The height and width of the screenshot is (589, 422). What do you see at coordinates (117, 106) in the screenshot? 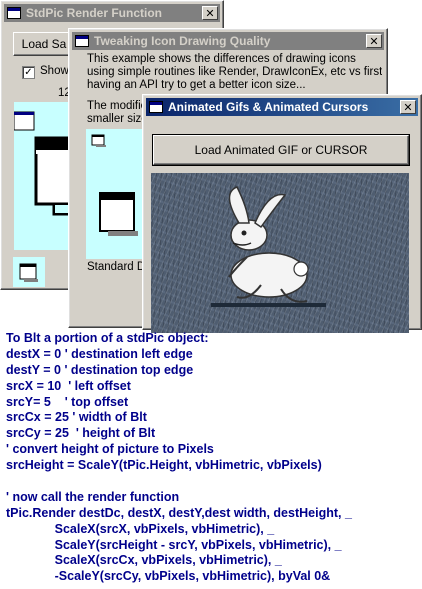
I see `modified-note: The modifie` at bounding box center [117, 106].